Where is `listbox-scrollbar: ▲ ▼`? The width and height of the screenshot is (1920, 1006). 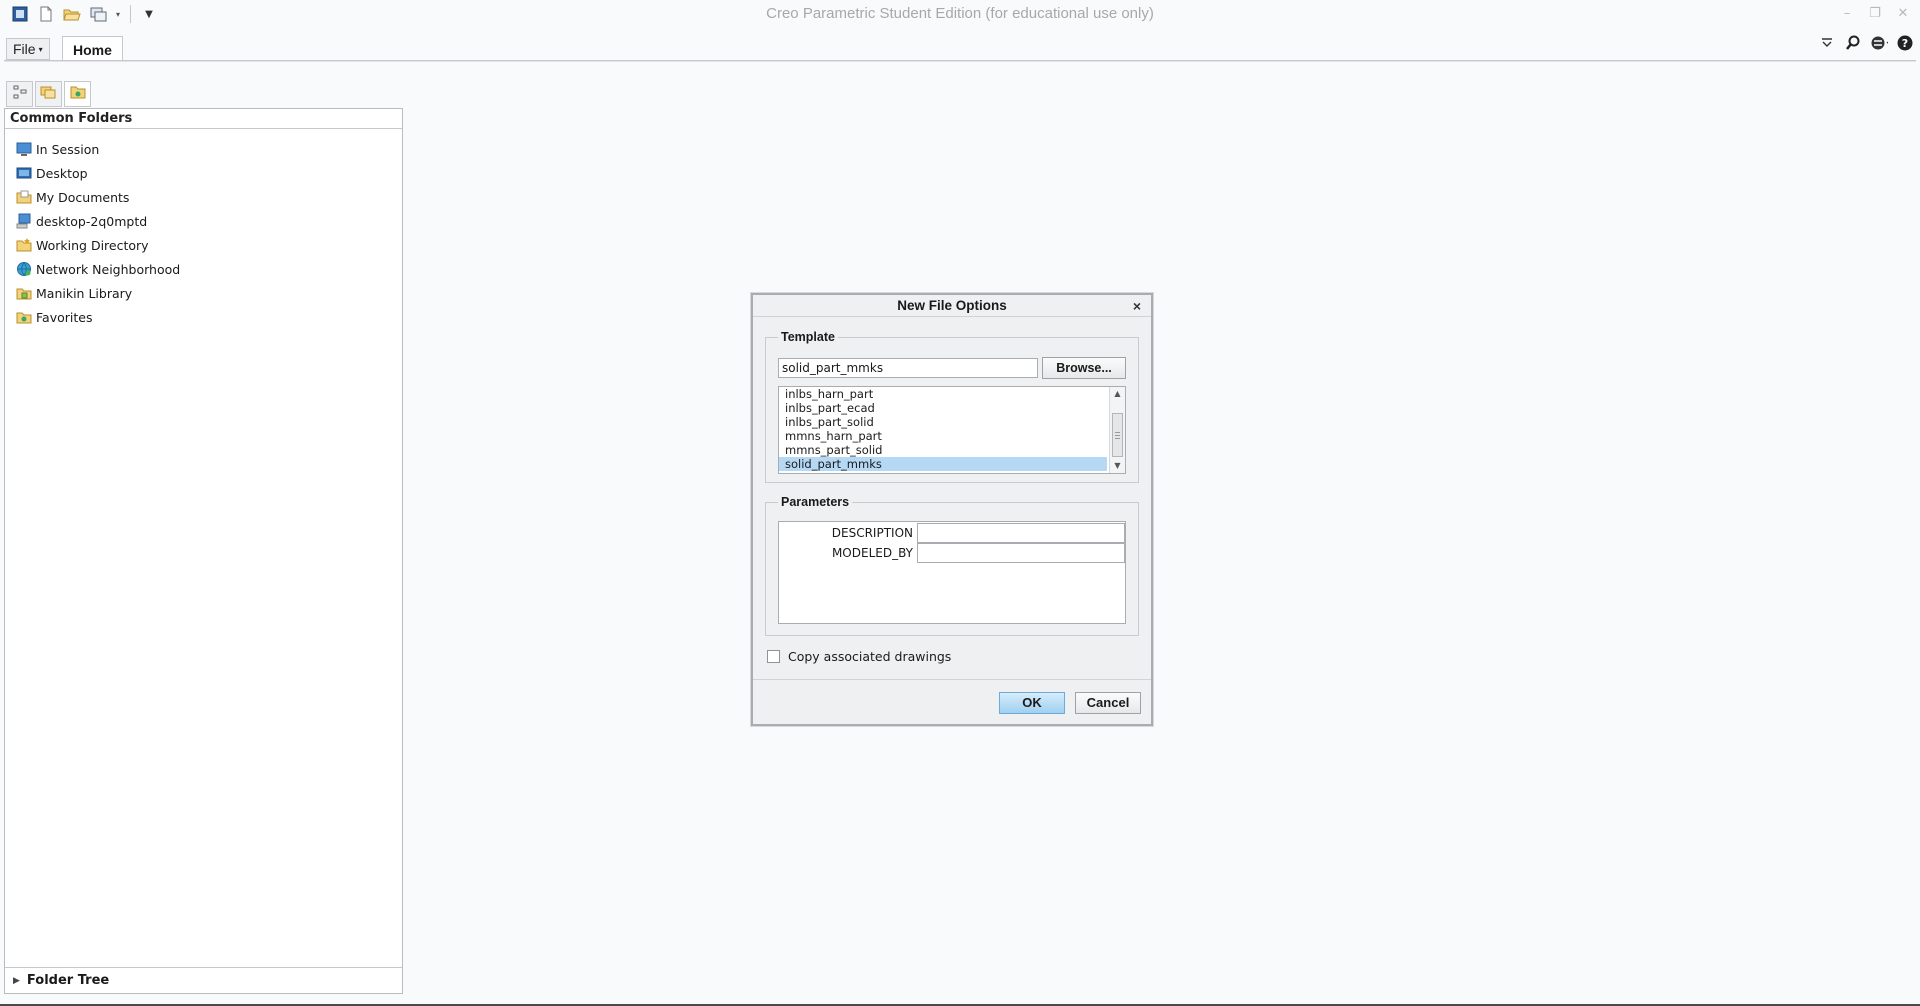 listbox-scrollbar: ▲ ▼ is located at coordinates (1117, 430).